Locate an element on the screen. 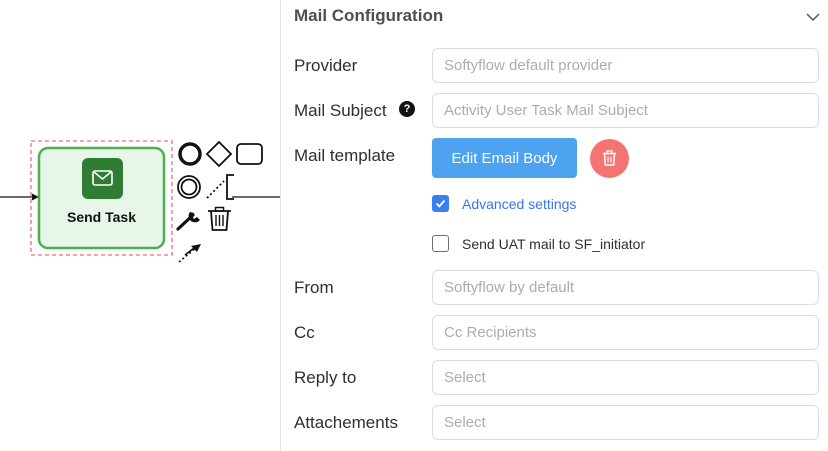 This screenshot has height=451, width=828. from-field is located at coordinates (625, 287).